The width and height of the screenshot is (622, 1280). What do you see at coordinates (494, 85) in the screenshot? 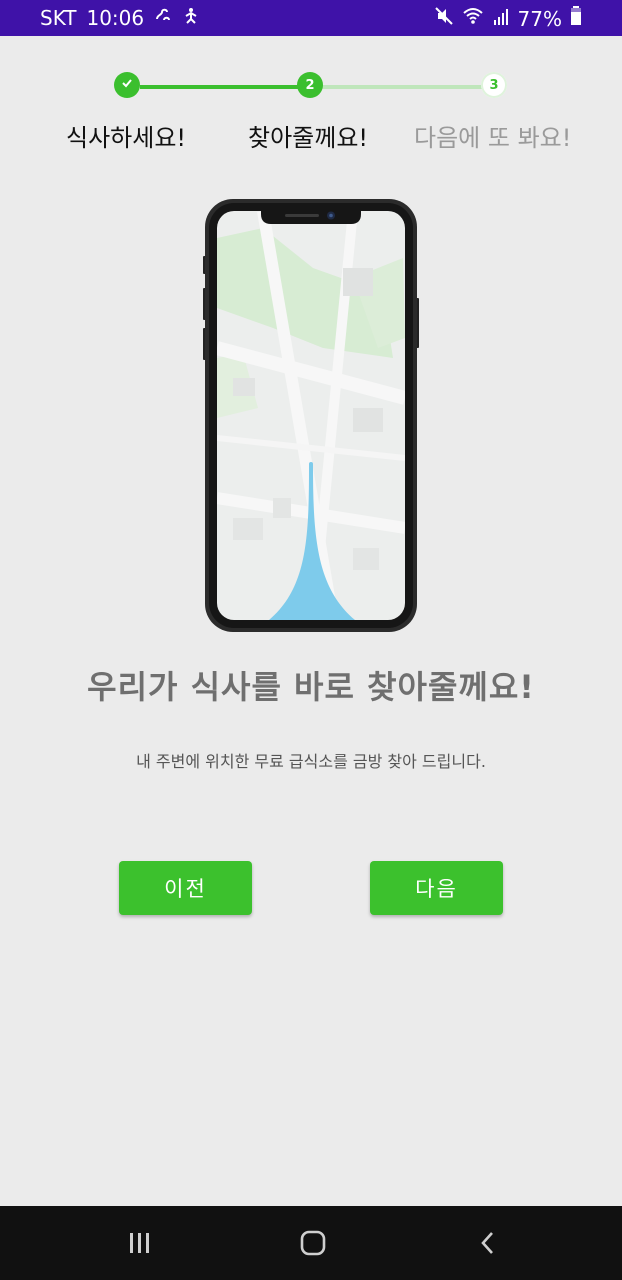
I see `step-3-indicator: 3` at bounding box center [494, 85].